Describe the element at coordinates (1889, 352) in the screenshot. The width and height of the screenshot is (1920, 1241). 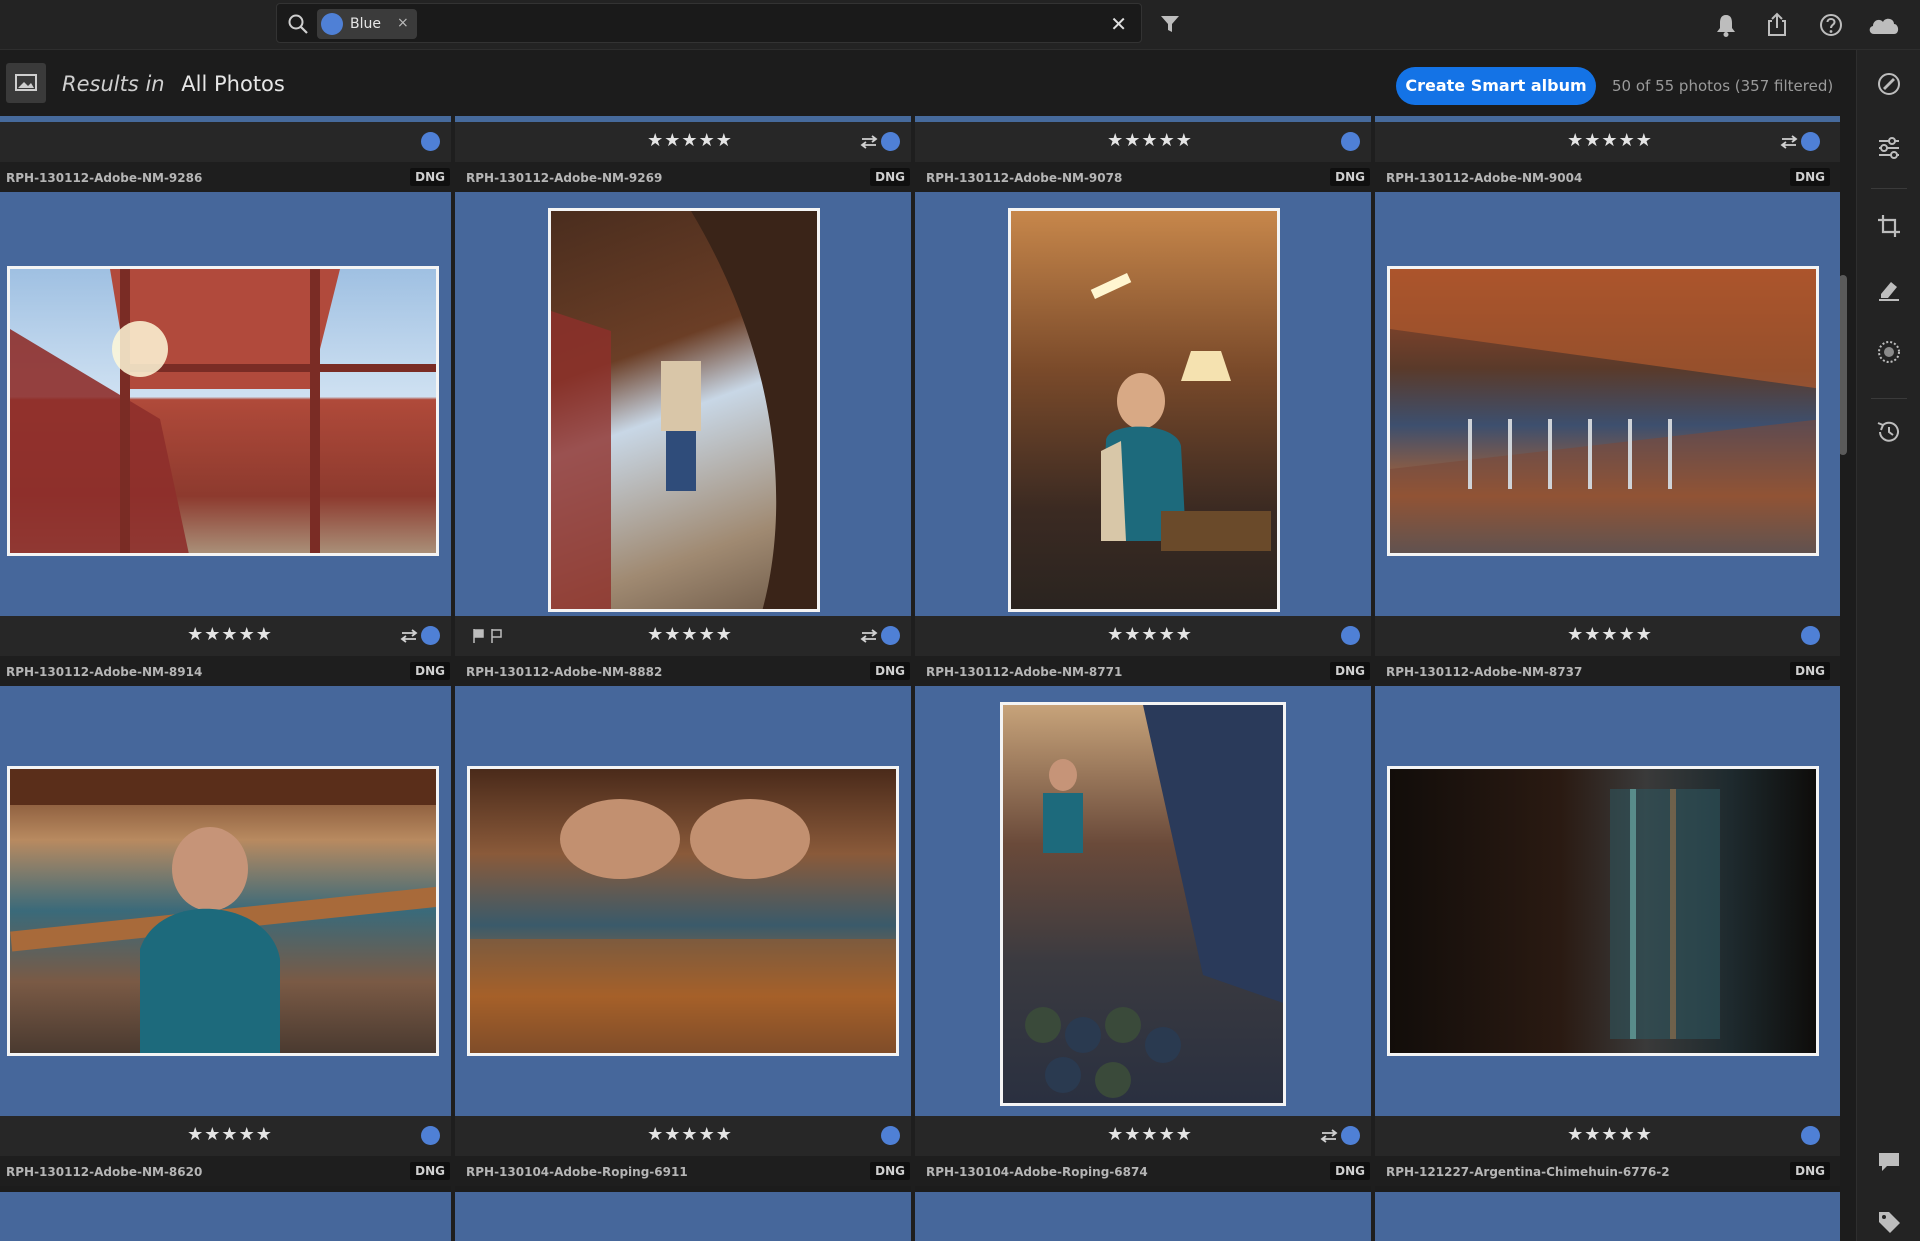
I see `mask-icon` at that location.